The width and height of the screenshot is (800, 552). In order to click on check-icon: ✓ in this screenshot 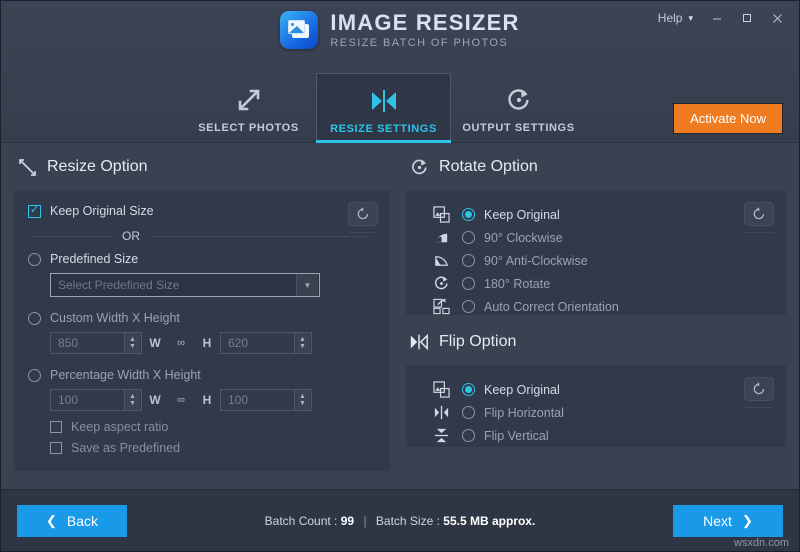, I will do `click(34, 210)`.